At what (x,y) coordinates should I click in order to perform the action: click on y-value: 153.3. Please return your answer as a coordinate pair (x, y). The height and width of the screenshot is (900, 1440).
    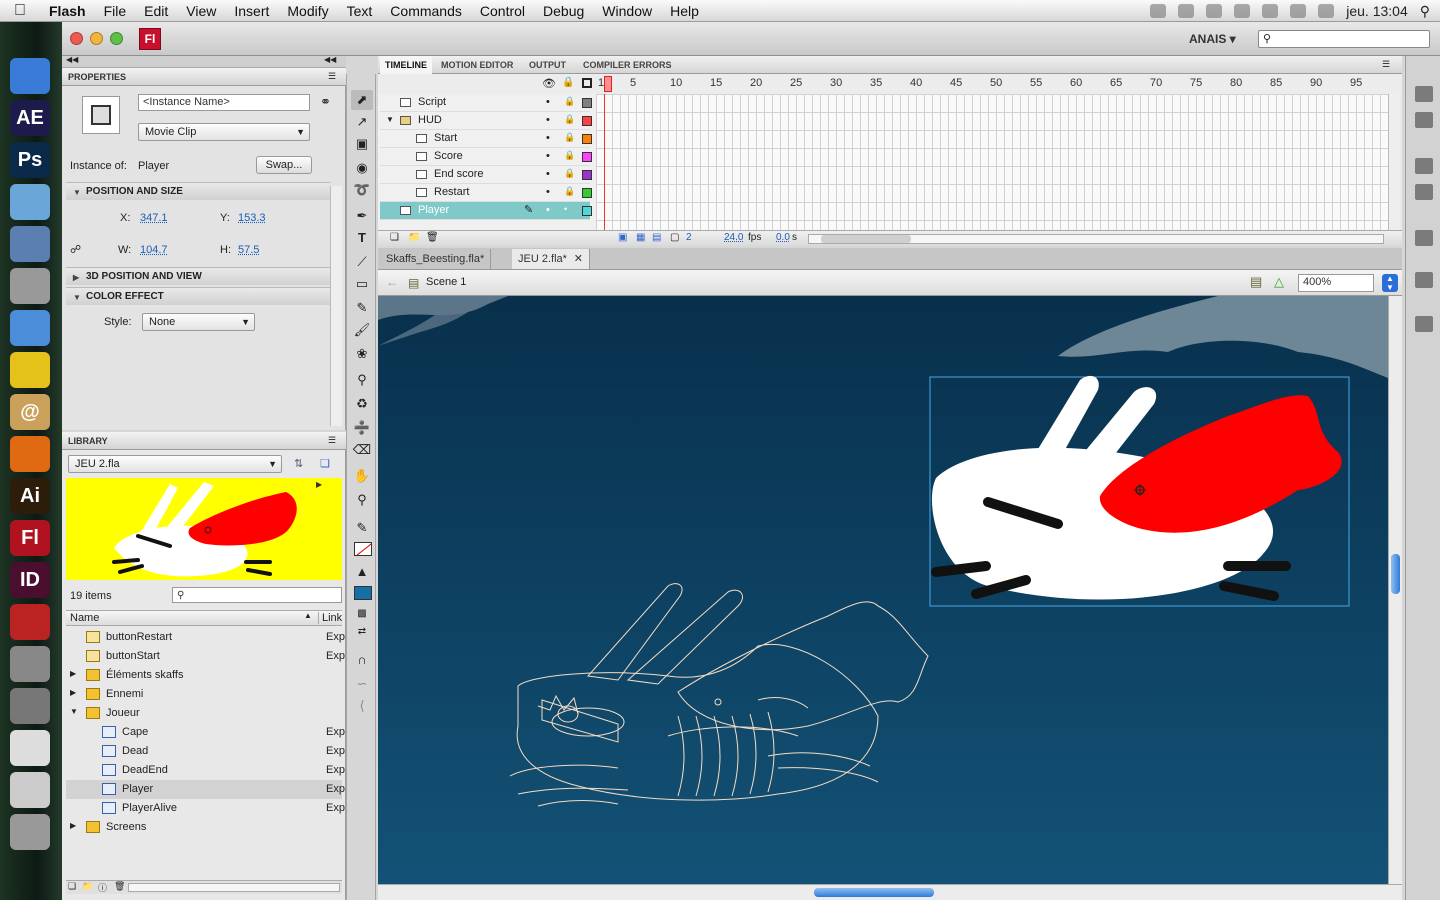
    Looking at the image, I should click on (252, 218).